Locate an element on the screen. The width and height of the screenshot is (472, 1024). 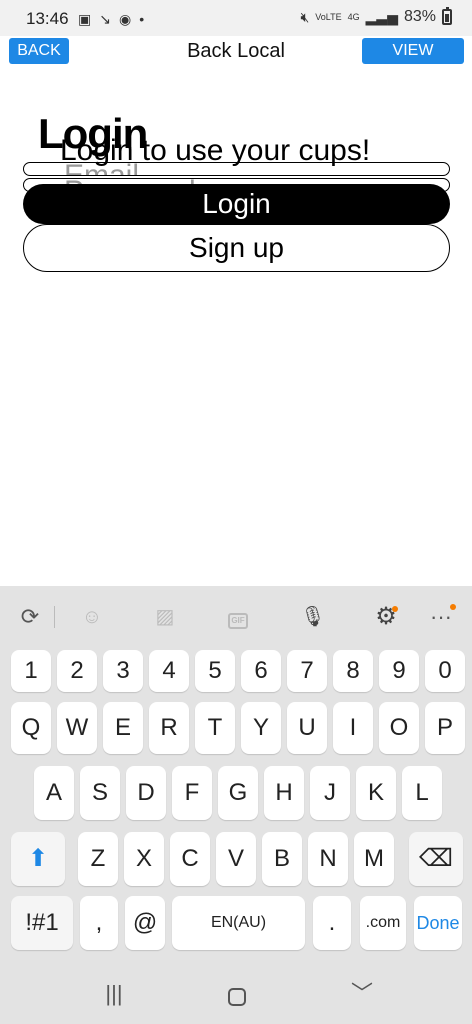
key-k: K is located at coordinates (376, 793).